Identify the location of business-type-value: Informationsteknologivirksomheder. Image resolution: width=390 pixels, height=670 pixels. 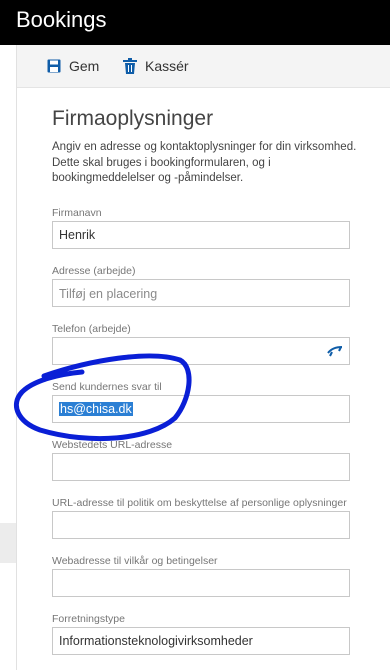
(156, 641).